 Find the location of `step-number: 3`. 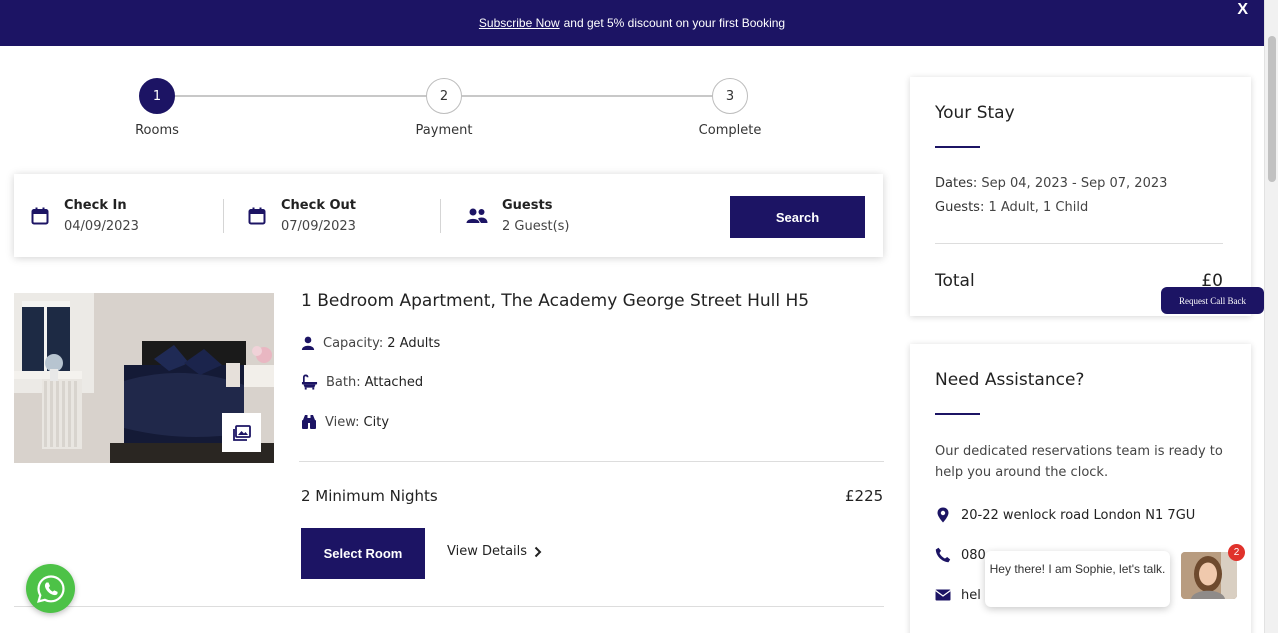

step-number: 3 is located at coordinates (730, 96).